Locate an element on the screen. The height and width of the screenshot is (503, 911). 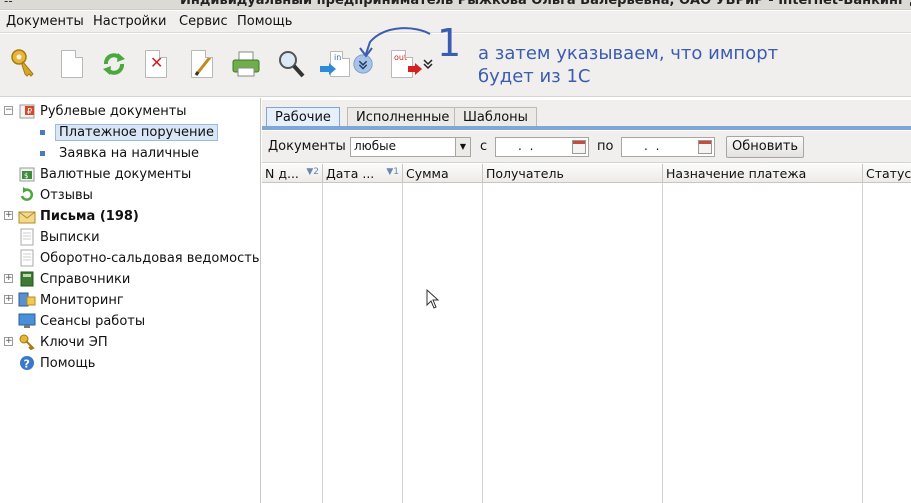
key-button is located at coordinates (24, 64).